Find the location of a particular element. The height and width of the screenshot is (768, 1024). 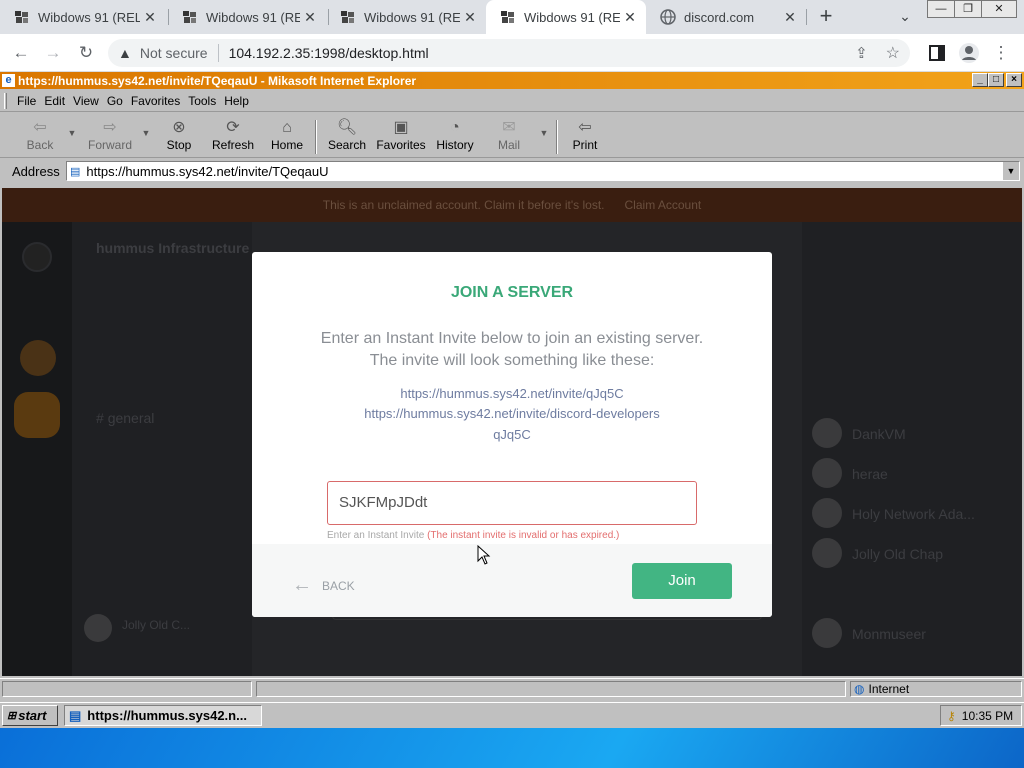

ie-favorites-button: ▣ Favorites is located at coordinates (401, 137).